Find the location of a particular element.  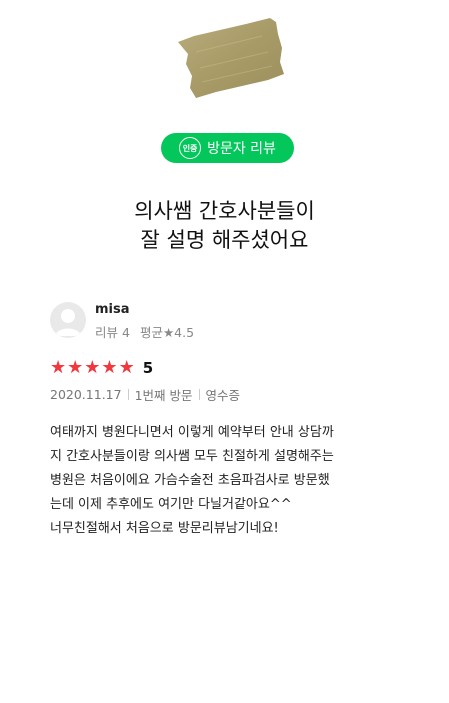

avatar is located at coordinates (68, 320).